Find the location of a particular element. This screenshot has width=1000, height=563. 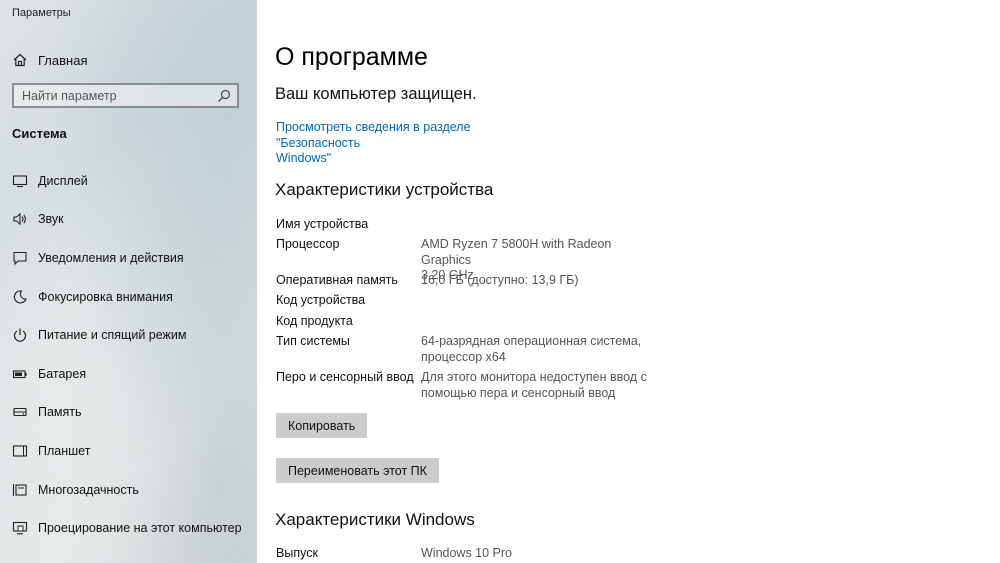

windows-specs-heading: Характеристики Windows is located at coordinates (375, 519).